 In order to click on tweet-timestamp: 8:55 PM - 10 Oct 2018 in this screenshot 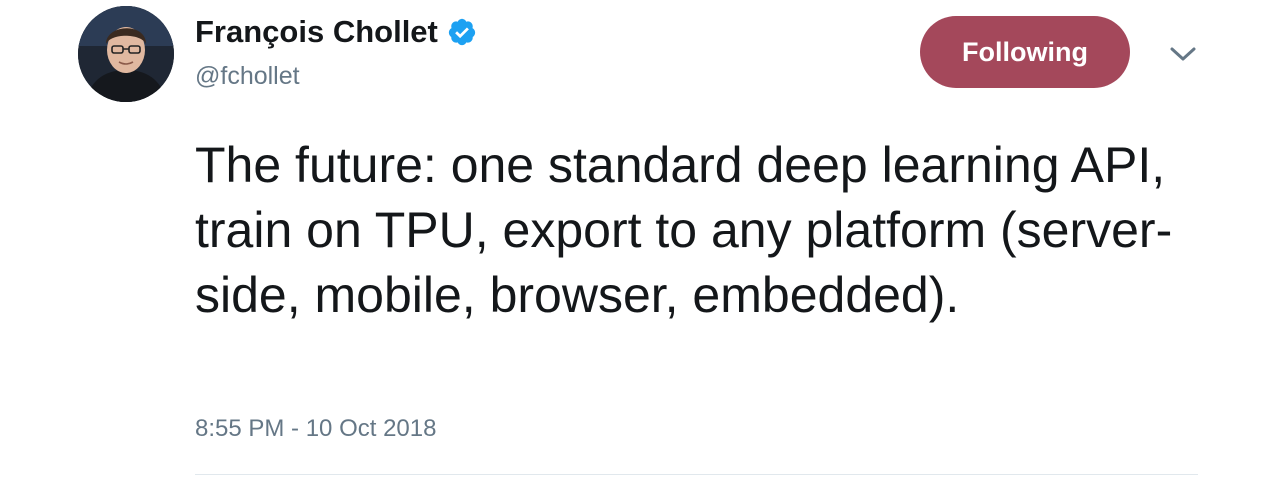, I will do `click(315, 429)`.